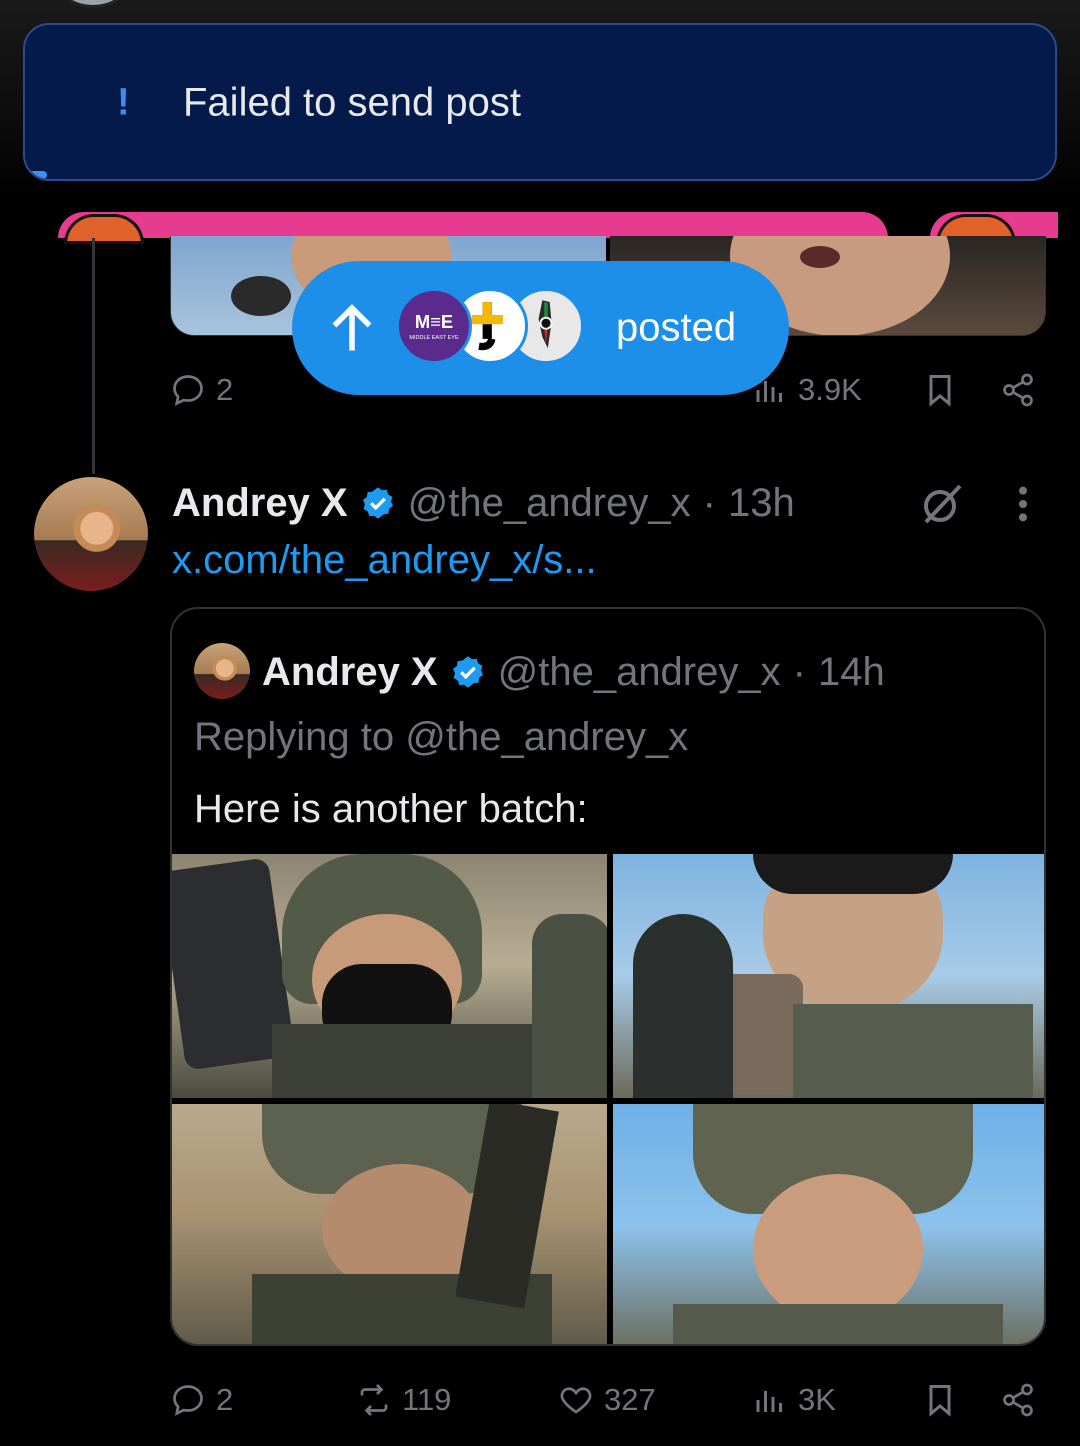  I want to click on author-handle: @the_andrey_x, so click(549, 503).